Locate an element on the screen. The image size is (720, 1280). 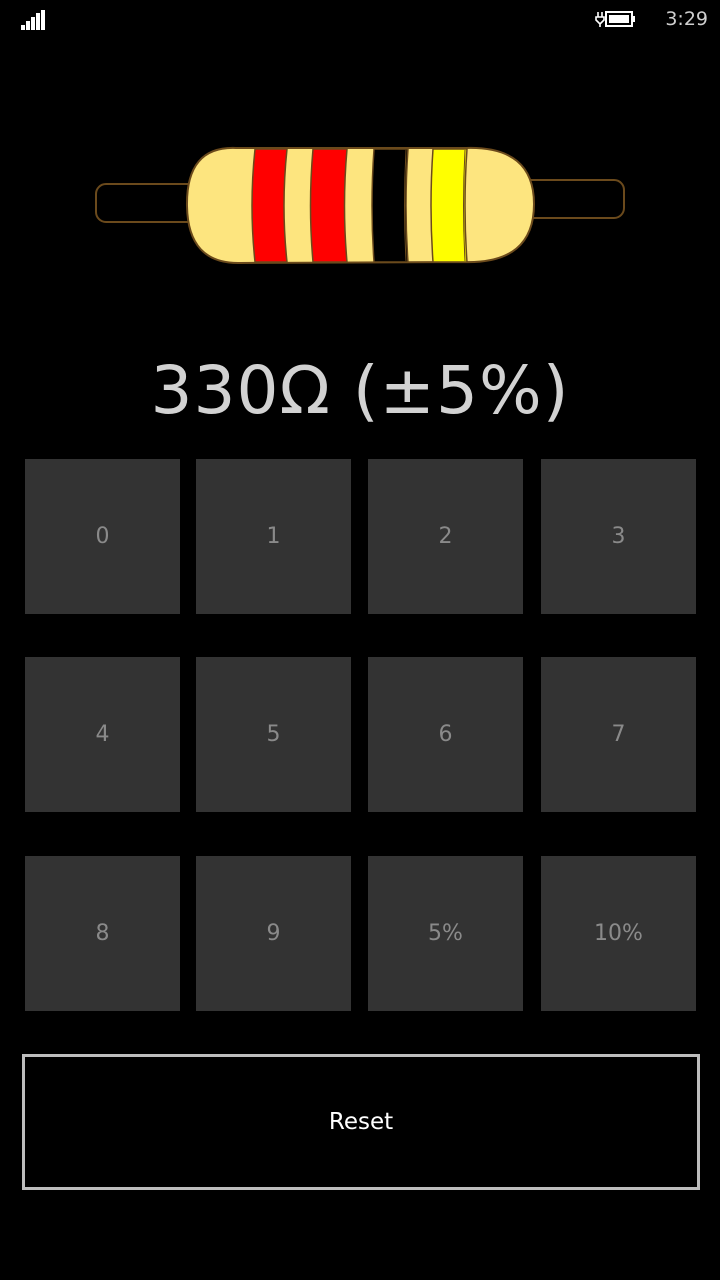
keypad-button-label: 1 is located at coordinates (273, 536).